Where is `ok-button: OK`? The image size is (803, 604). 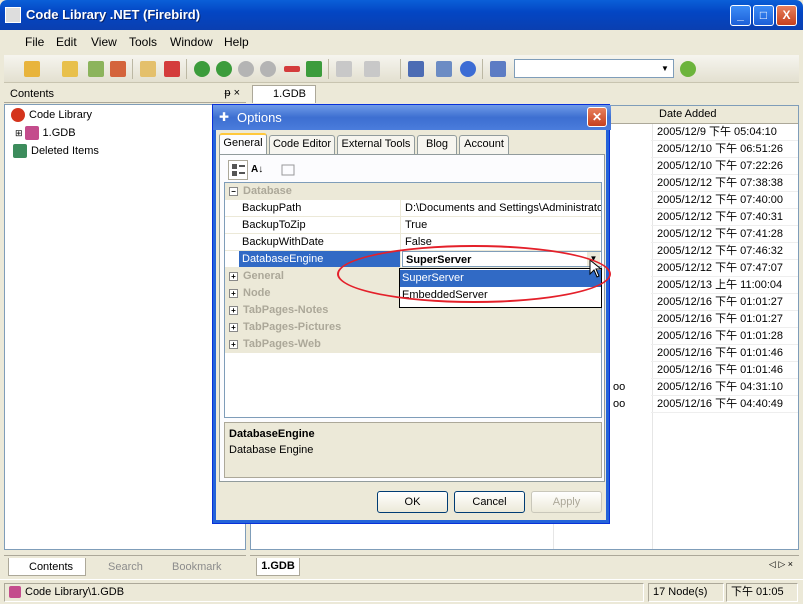 ok-button: OK is located at coordinates (412, 502).